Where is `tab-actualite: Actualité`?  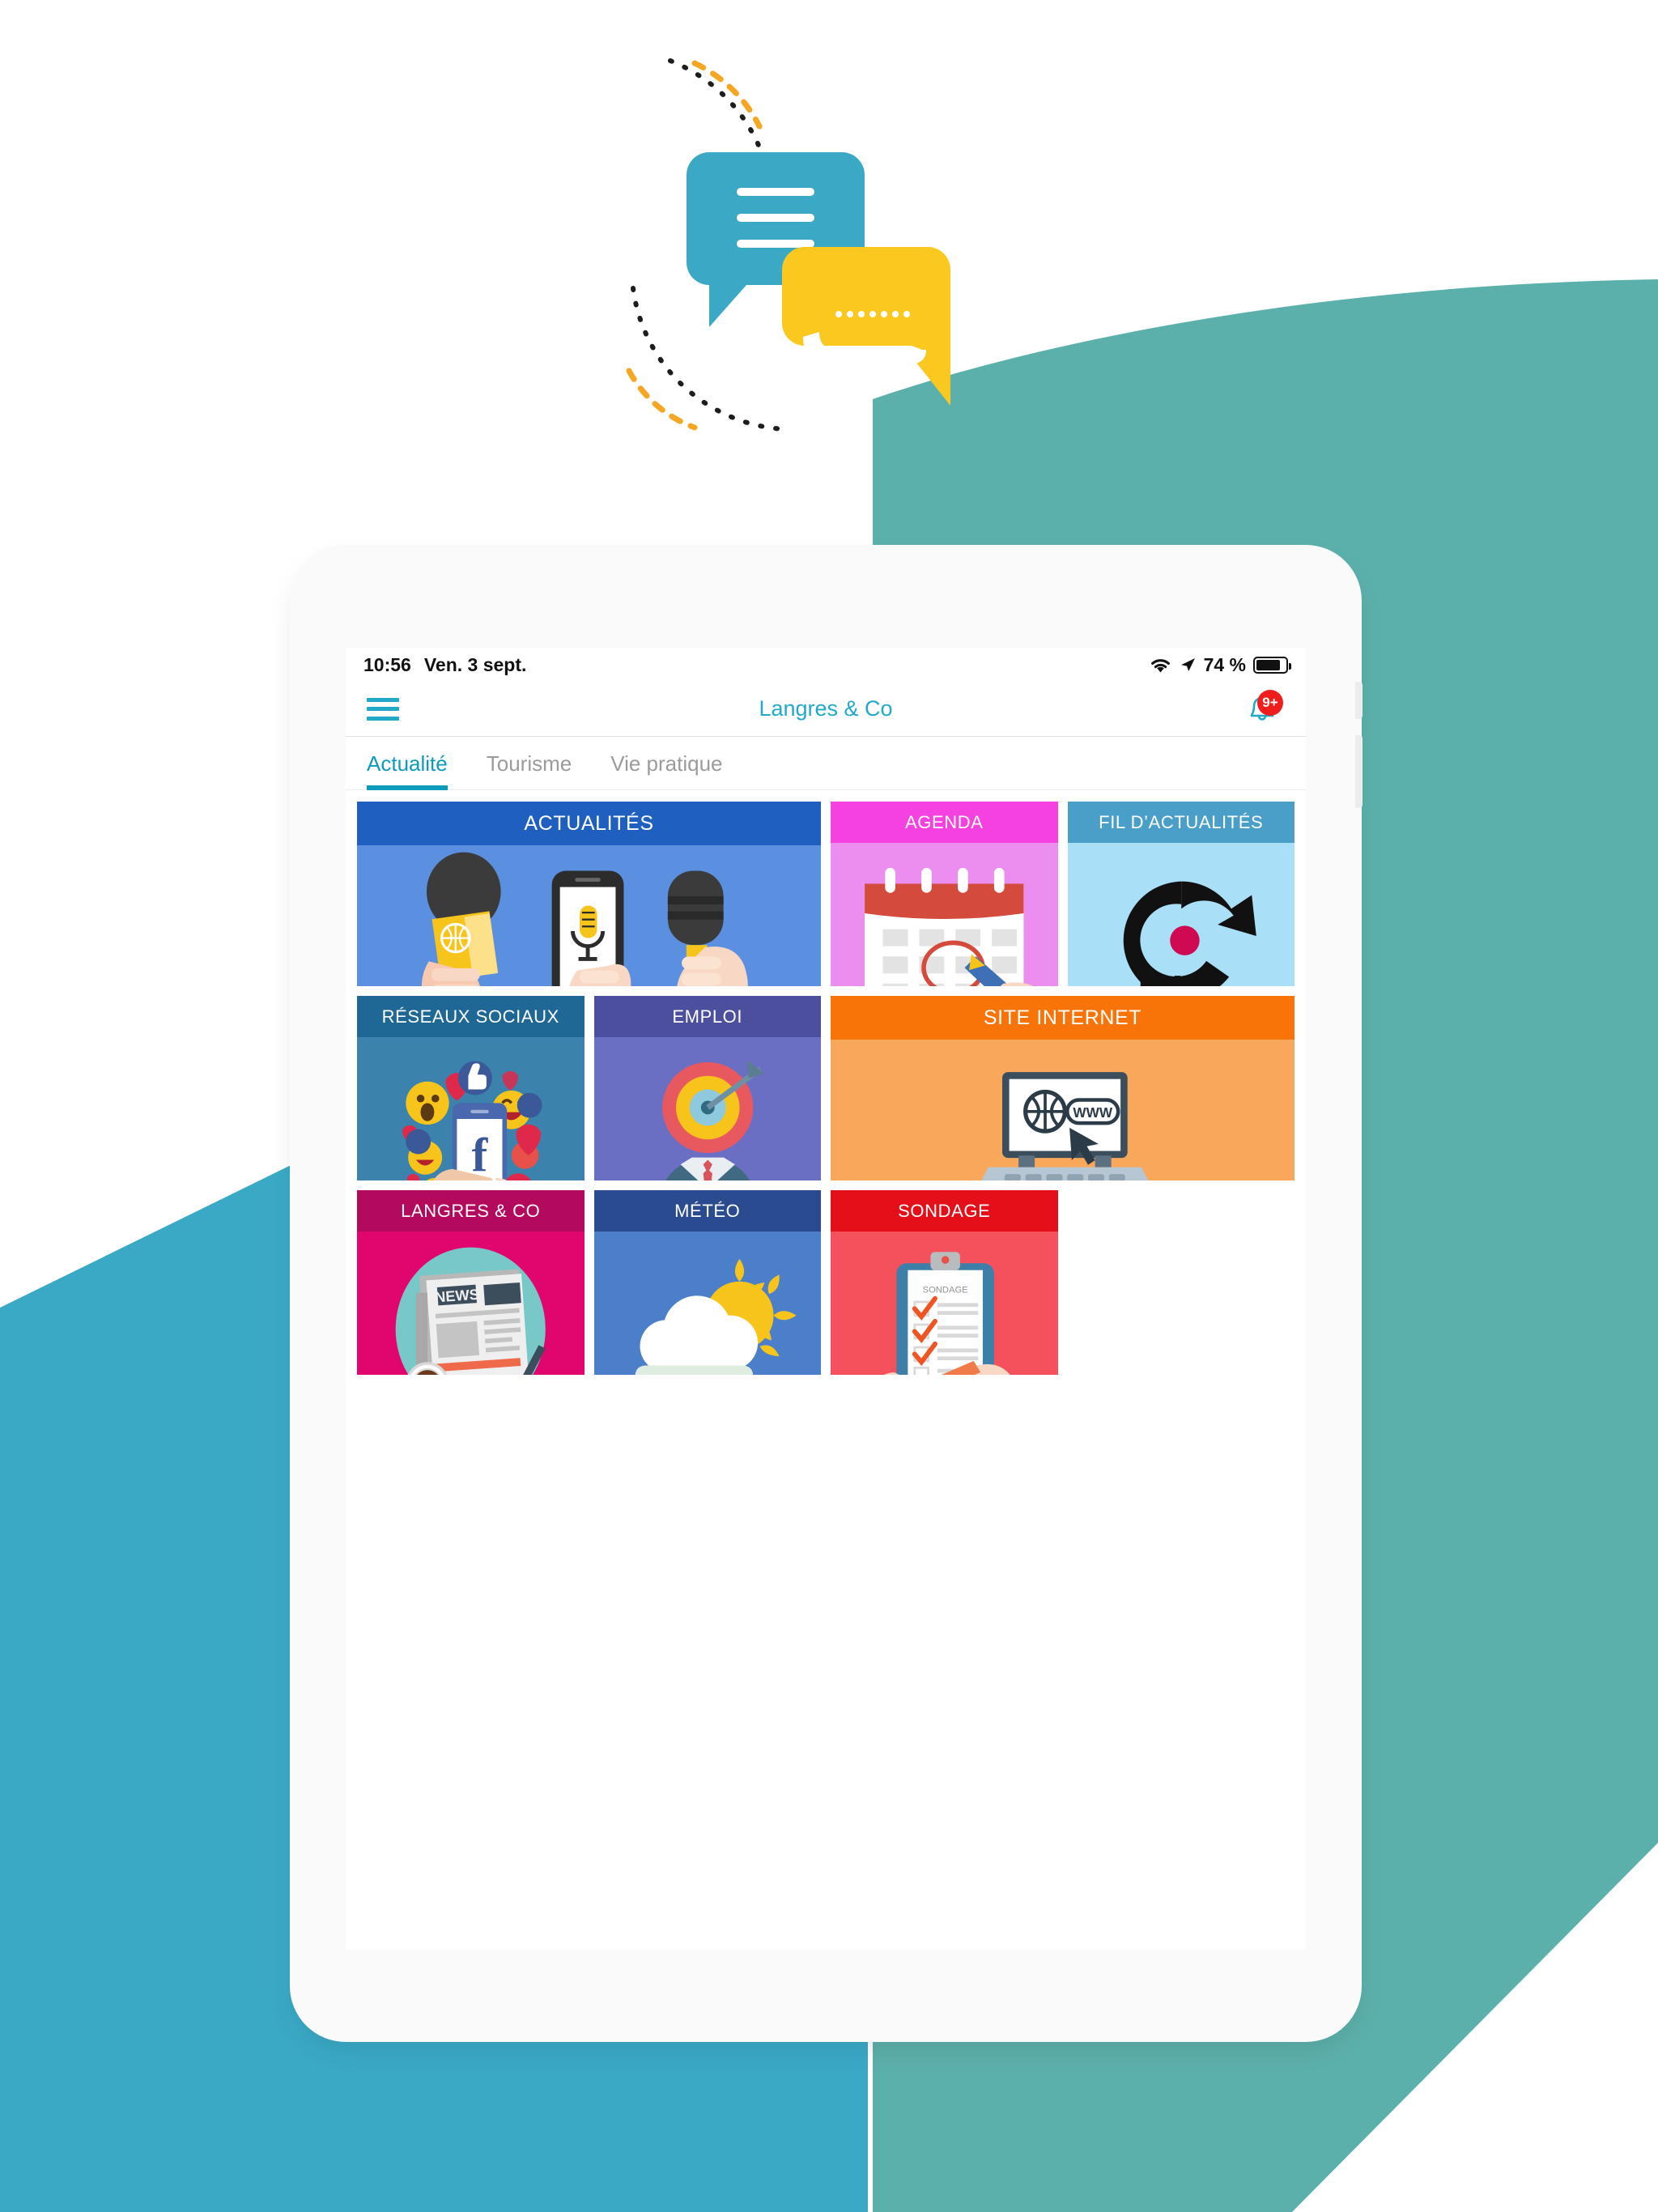 tab-actualite: Actualité is located at coordinates (416, 764).